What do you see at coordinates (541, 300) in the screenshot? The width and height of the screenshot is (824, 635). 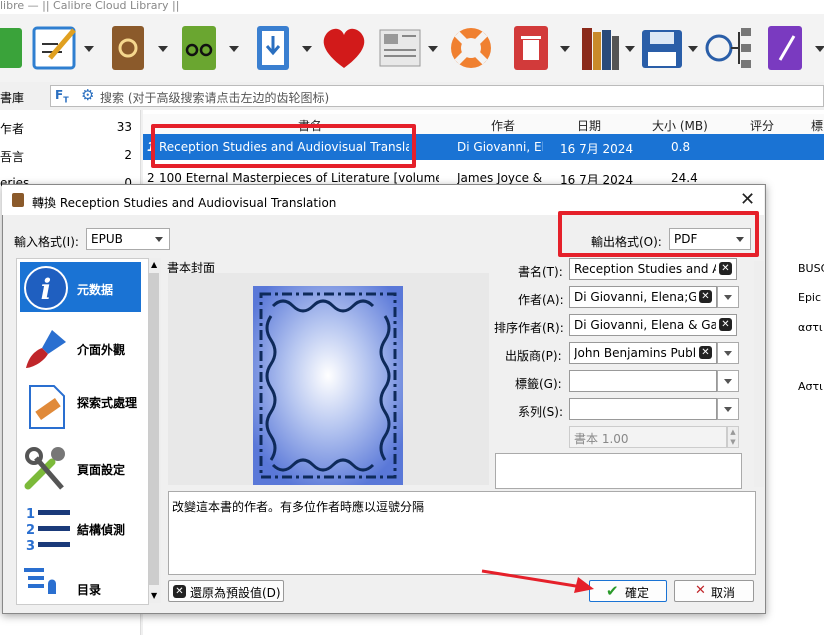 I see `author-label: 作者(A):` at bounding box center [541, 300].